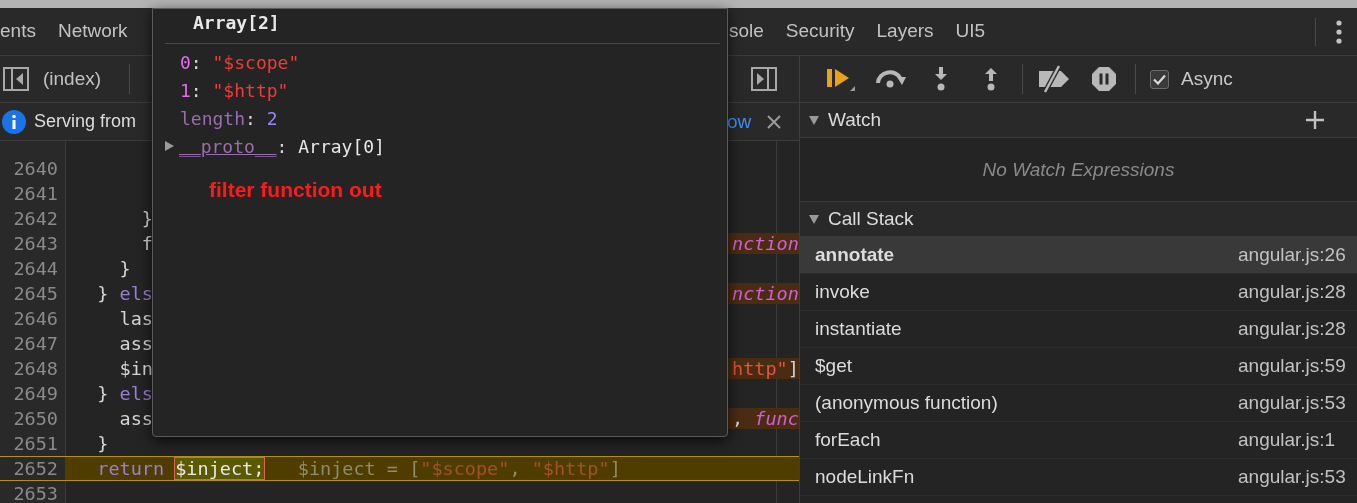  What do you see at coordinates (1078, 255) in the screenshot?
I see `call-frame: annotate angular.js:26` at bounding box center [1078, 255].